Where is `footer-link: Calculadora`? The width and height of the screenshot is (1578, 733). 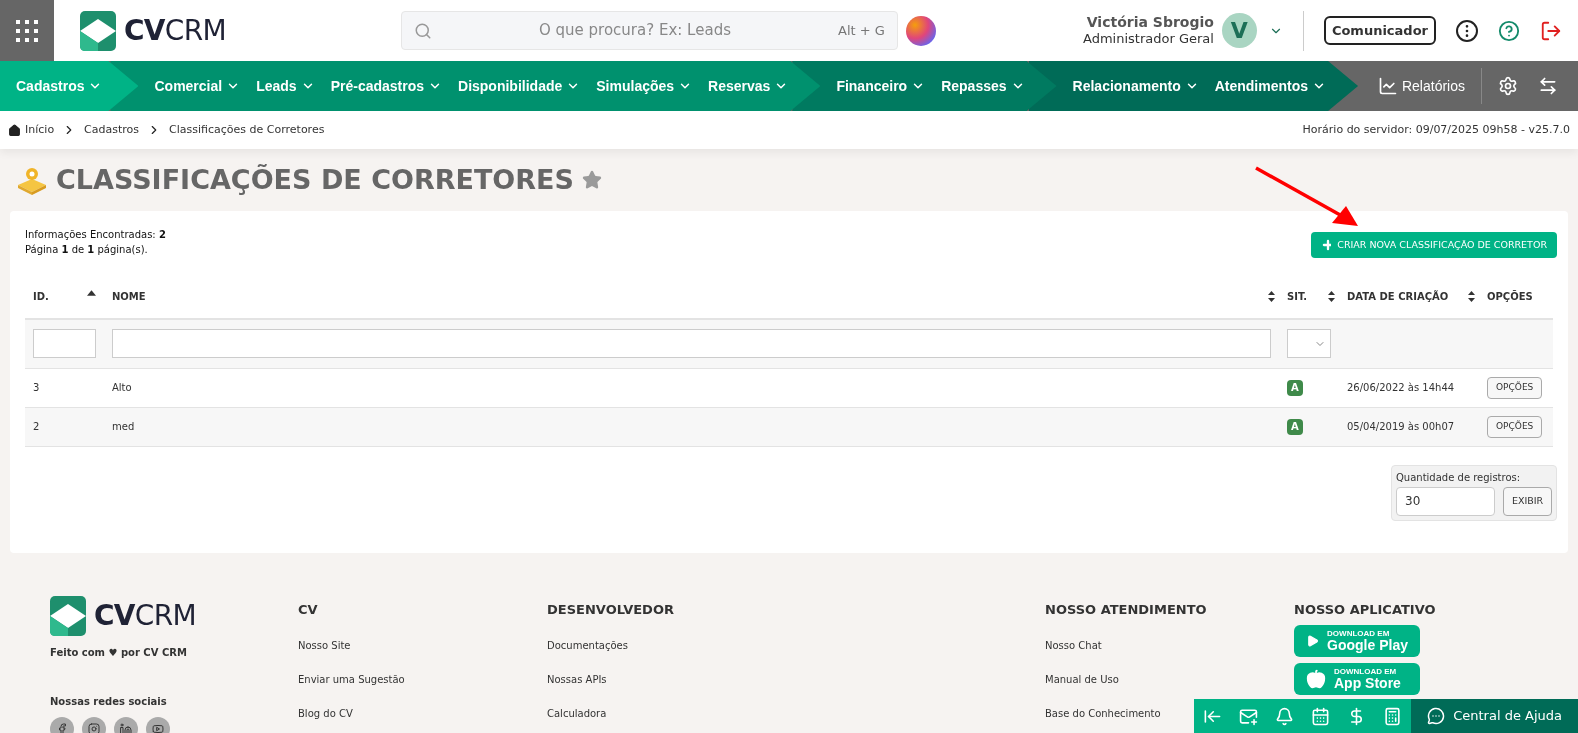
footer-link: Calculadora is located at coordinates (577, 714).